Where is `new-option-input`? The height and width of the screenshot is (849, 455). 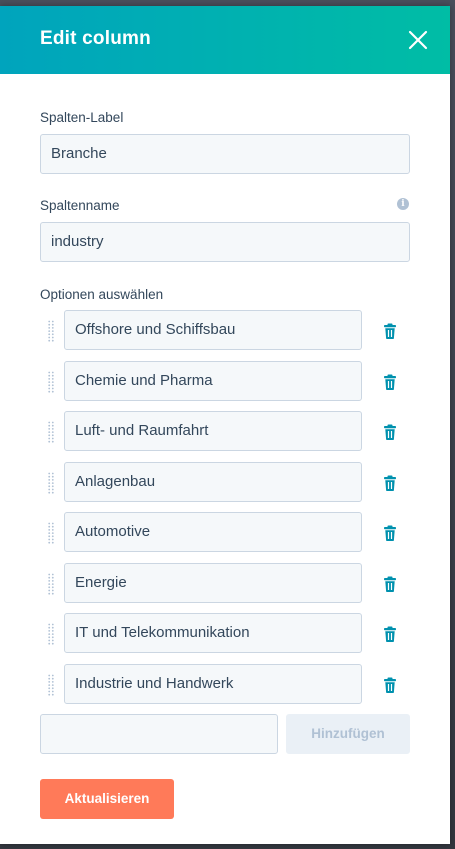 new-option-input is located at coordinates (159, 734).